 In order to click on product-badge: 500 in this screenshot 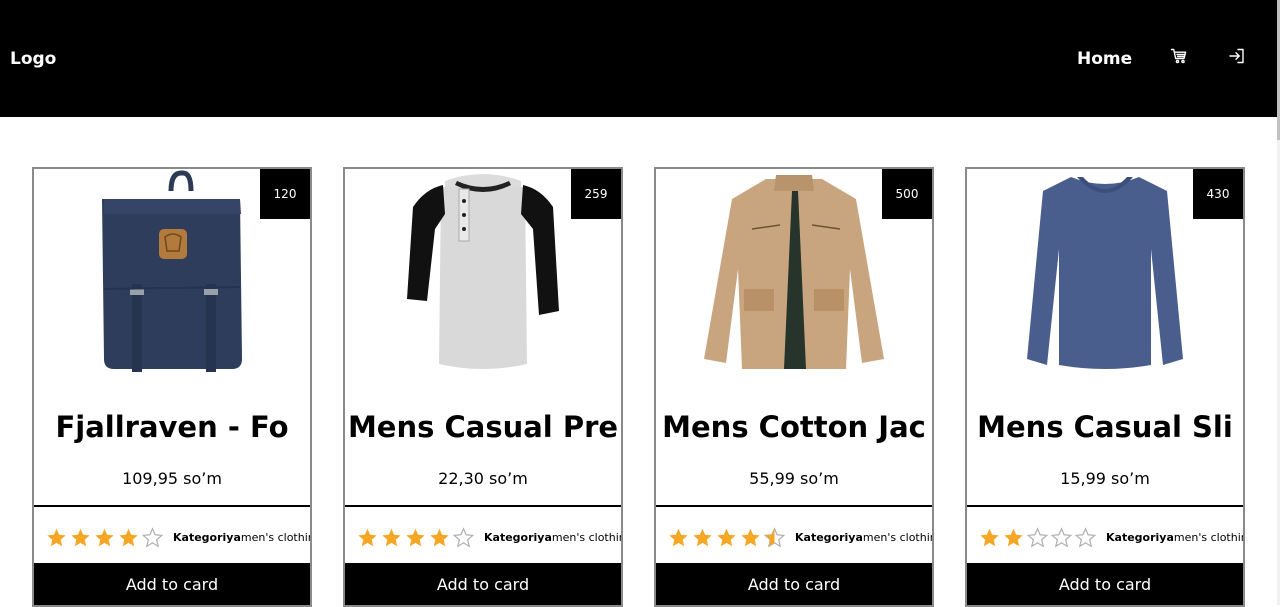, I will do `click(907, 194)`.